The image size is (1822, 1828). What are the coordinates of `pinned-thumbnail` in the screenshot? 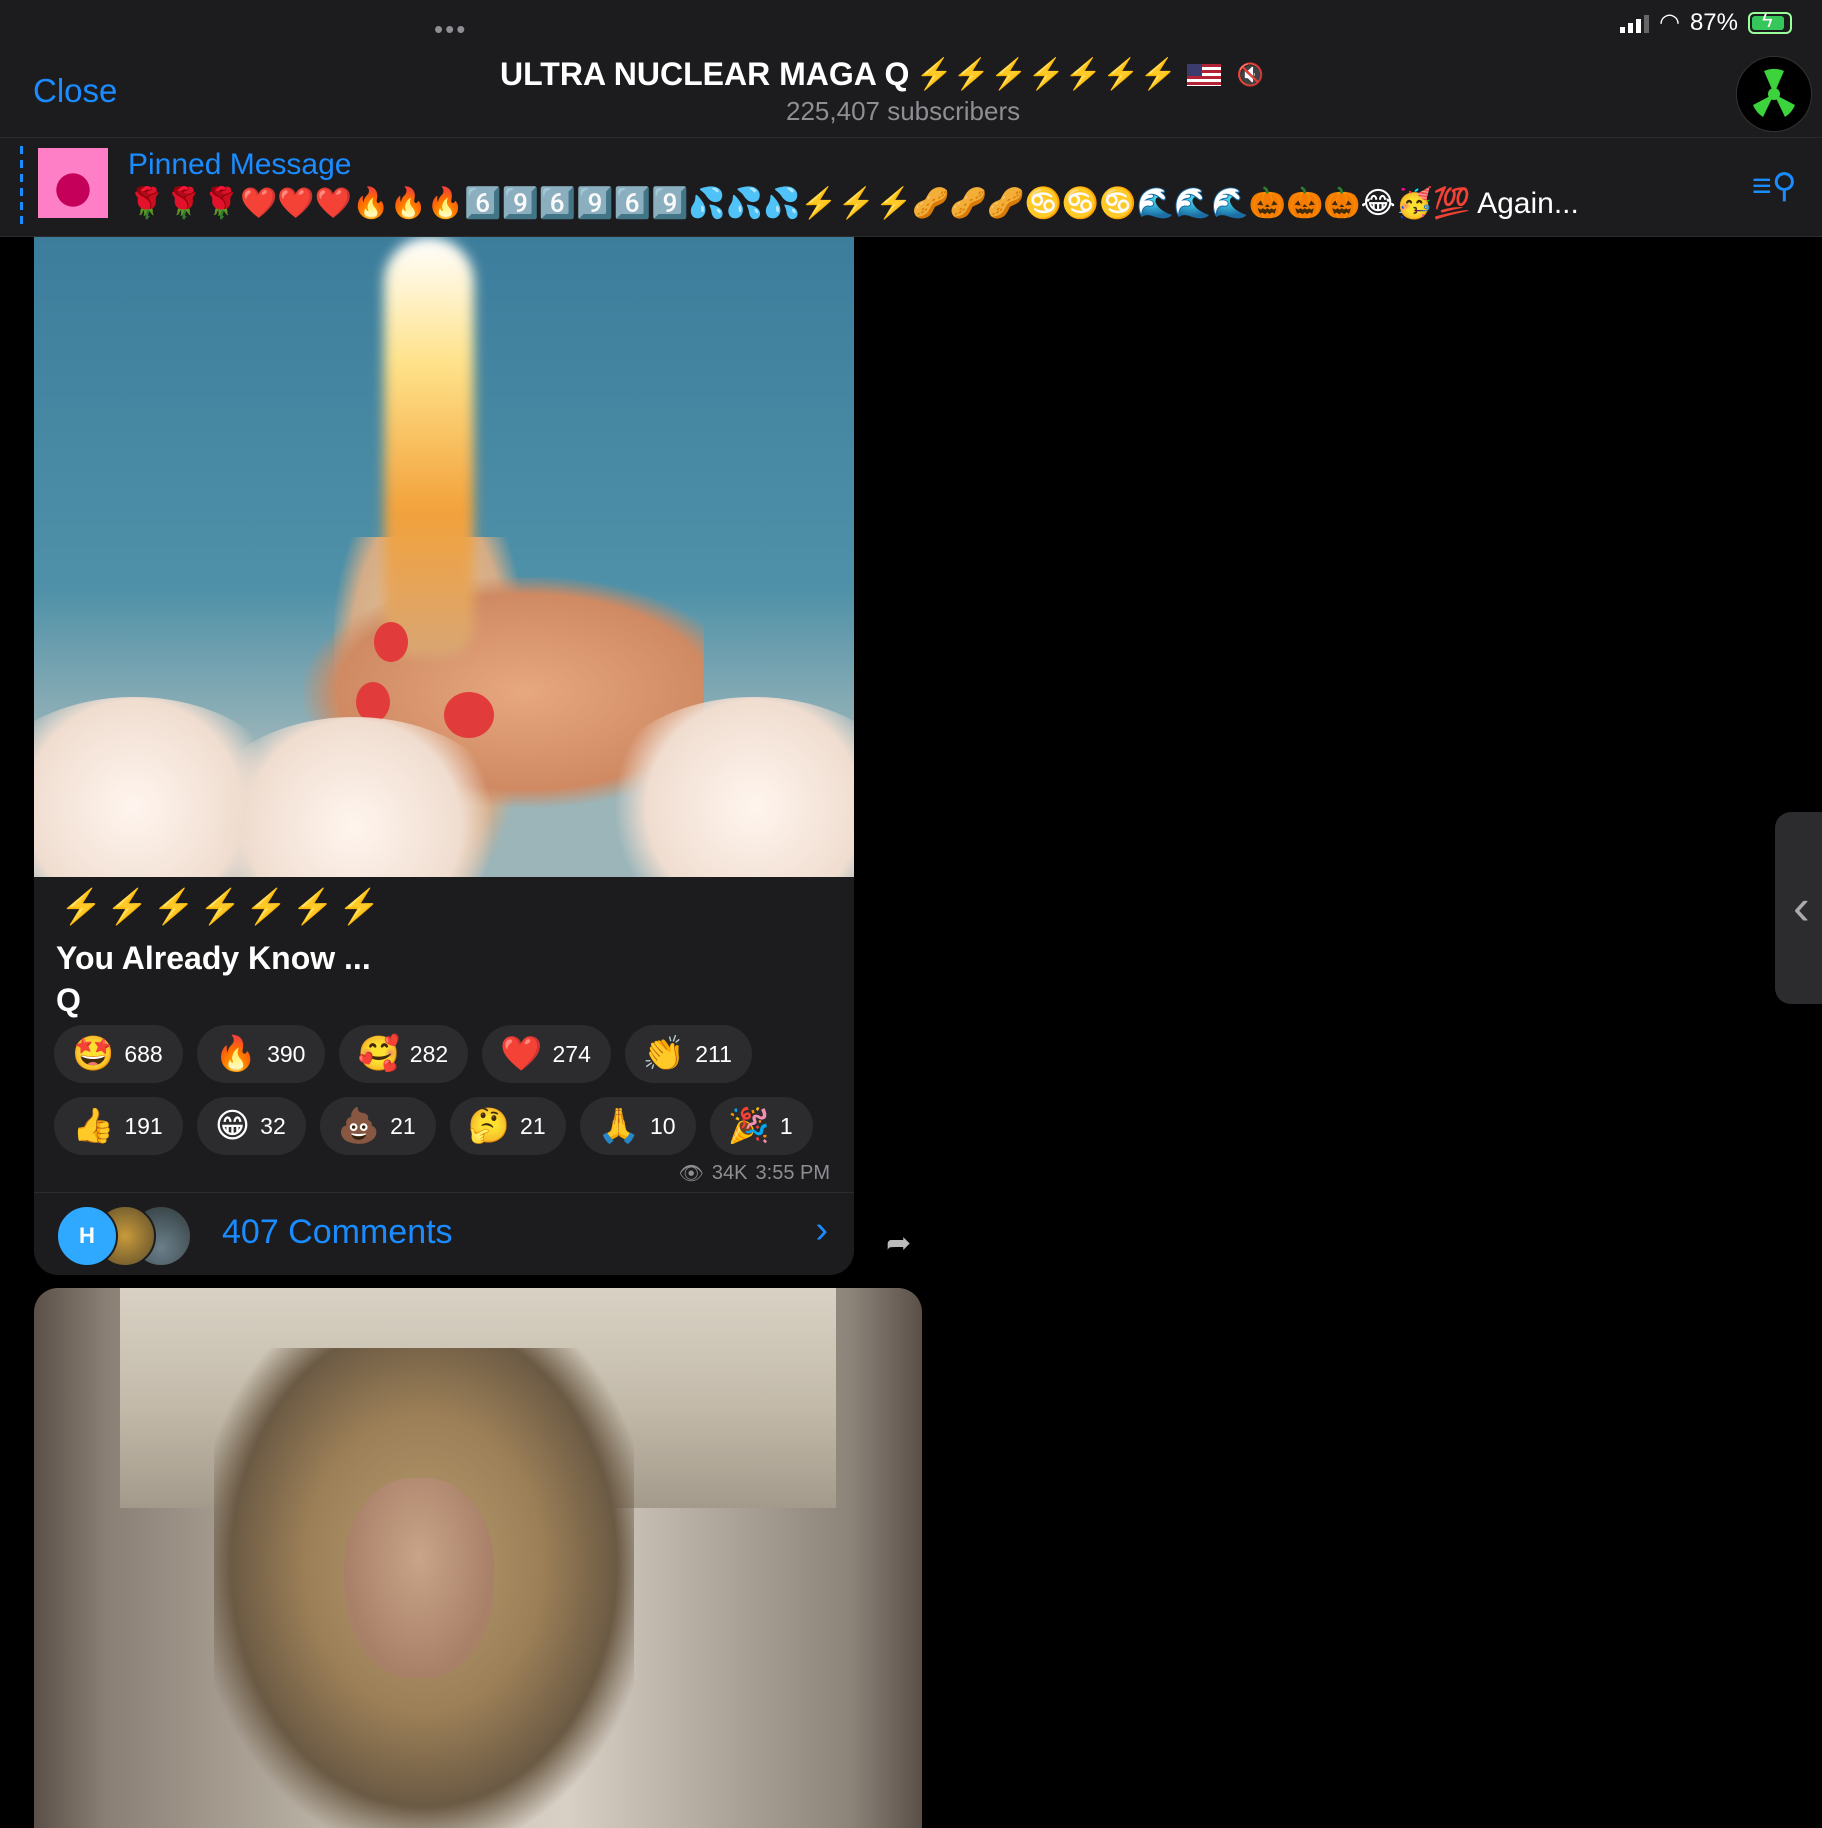 It's located at (73, 183).